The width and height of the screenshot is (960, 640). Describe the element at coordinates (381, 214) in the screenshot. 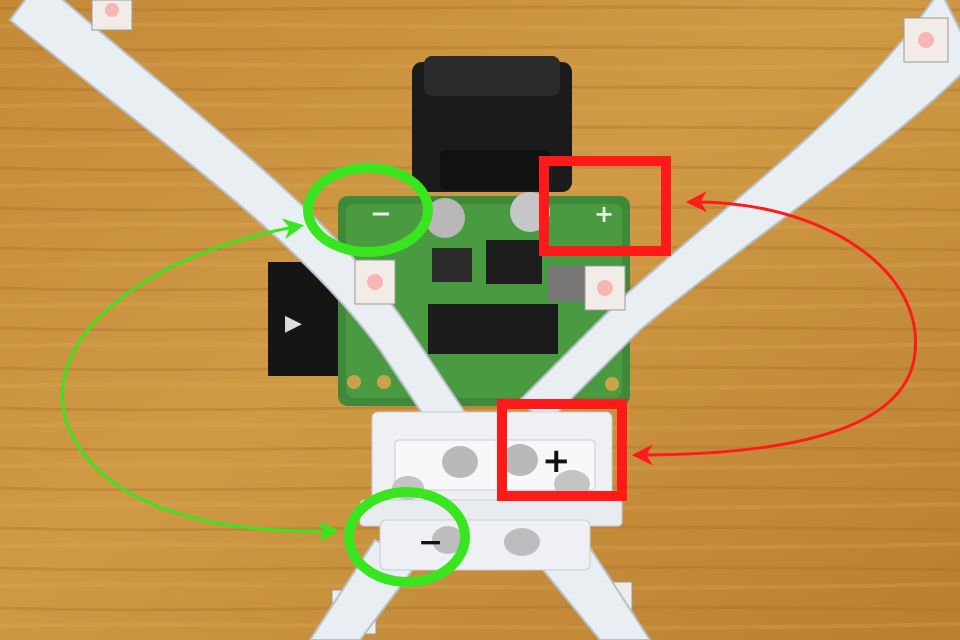

I see `board-minus-label: −` at that location.